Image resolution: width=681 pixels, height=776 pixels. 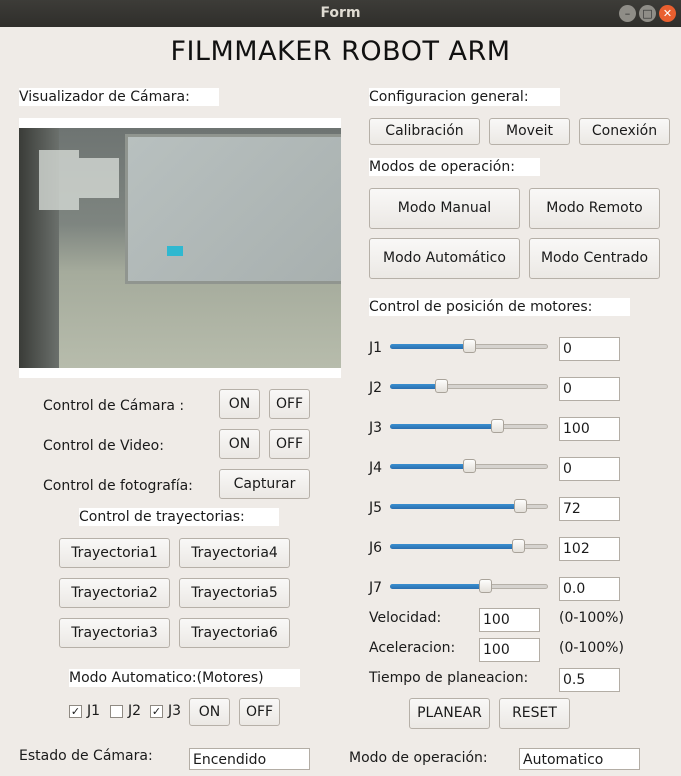 What do you see at coordinates (469, 586) in the screenshot?
I see `joint-slider-j7` at bounding box center [469, 586].